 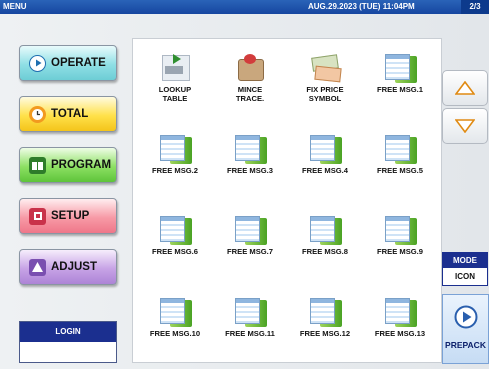 I want to click on item-label: MINCE, so click(x=250, y=89).